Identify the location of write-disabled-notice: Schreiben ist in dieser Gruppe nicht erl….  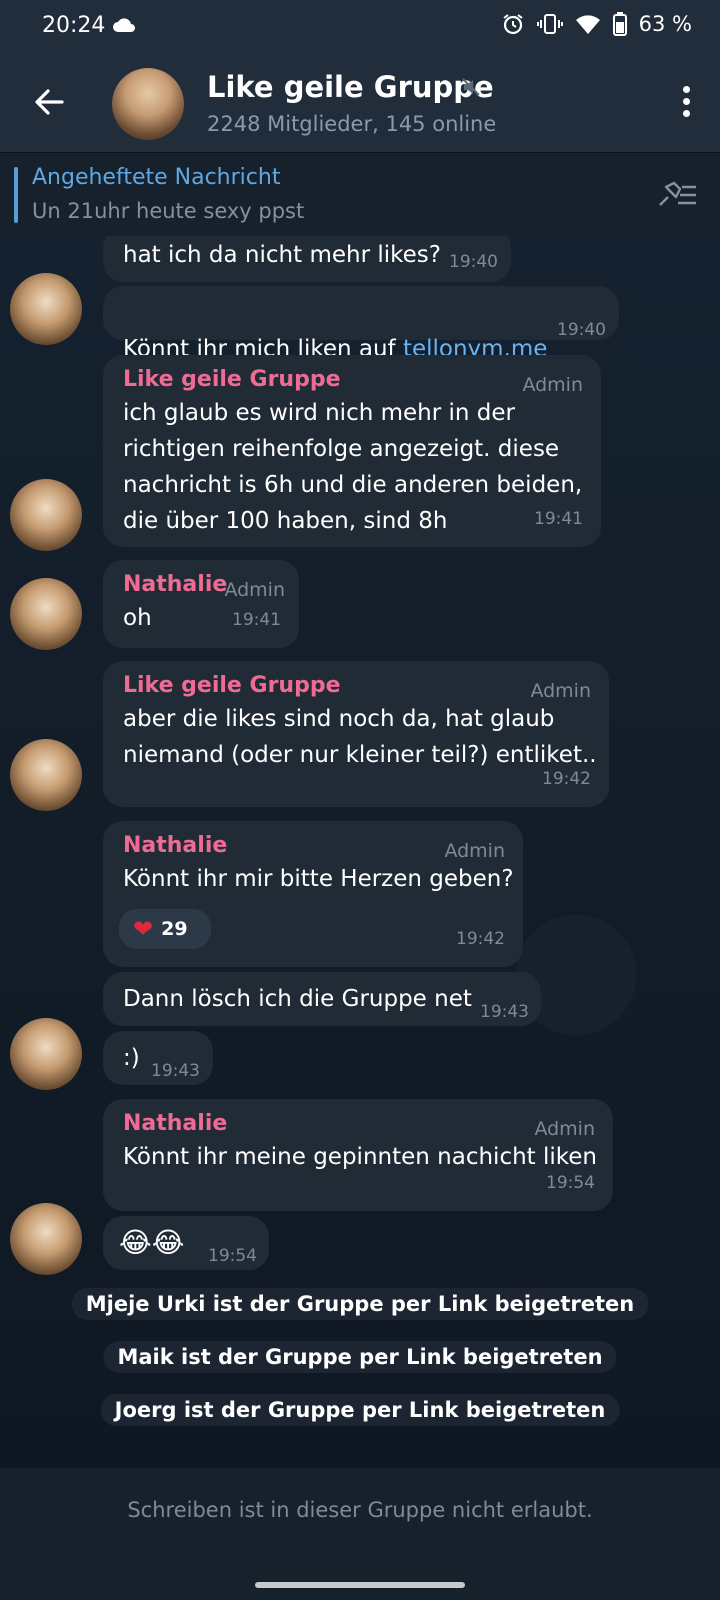
(360, 1510).